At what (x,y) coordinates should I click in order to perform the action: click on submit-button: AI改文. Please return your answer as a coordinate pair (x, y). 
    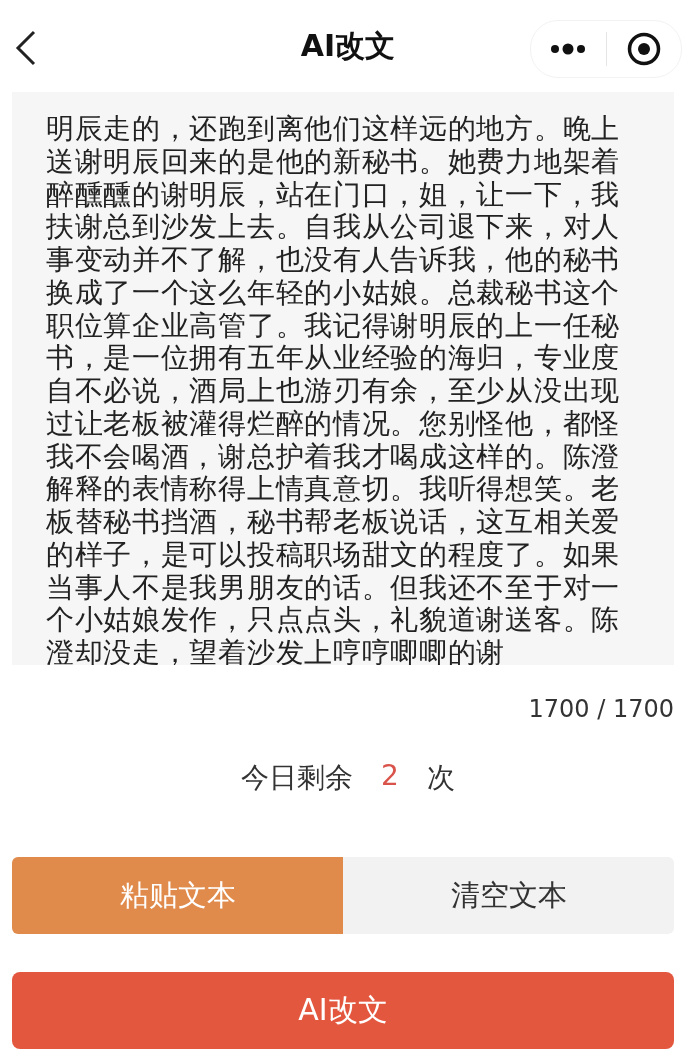
    Looking at the image, I should click on (343, 1010).